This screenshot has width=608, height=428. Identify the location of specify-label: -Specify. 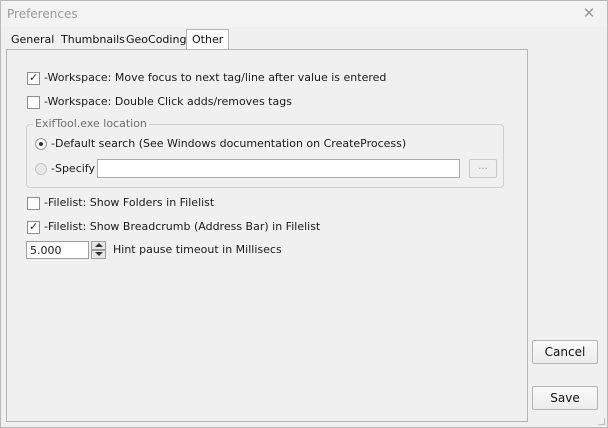
(73, 168).